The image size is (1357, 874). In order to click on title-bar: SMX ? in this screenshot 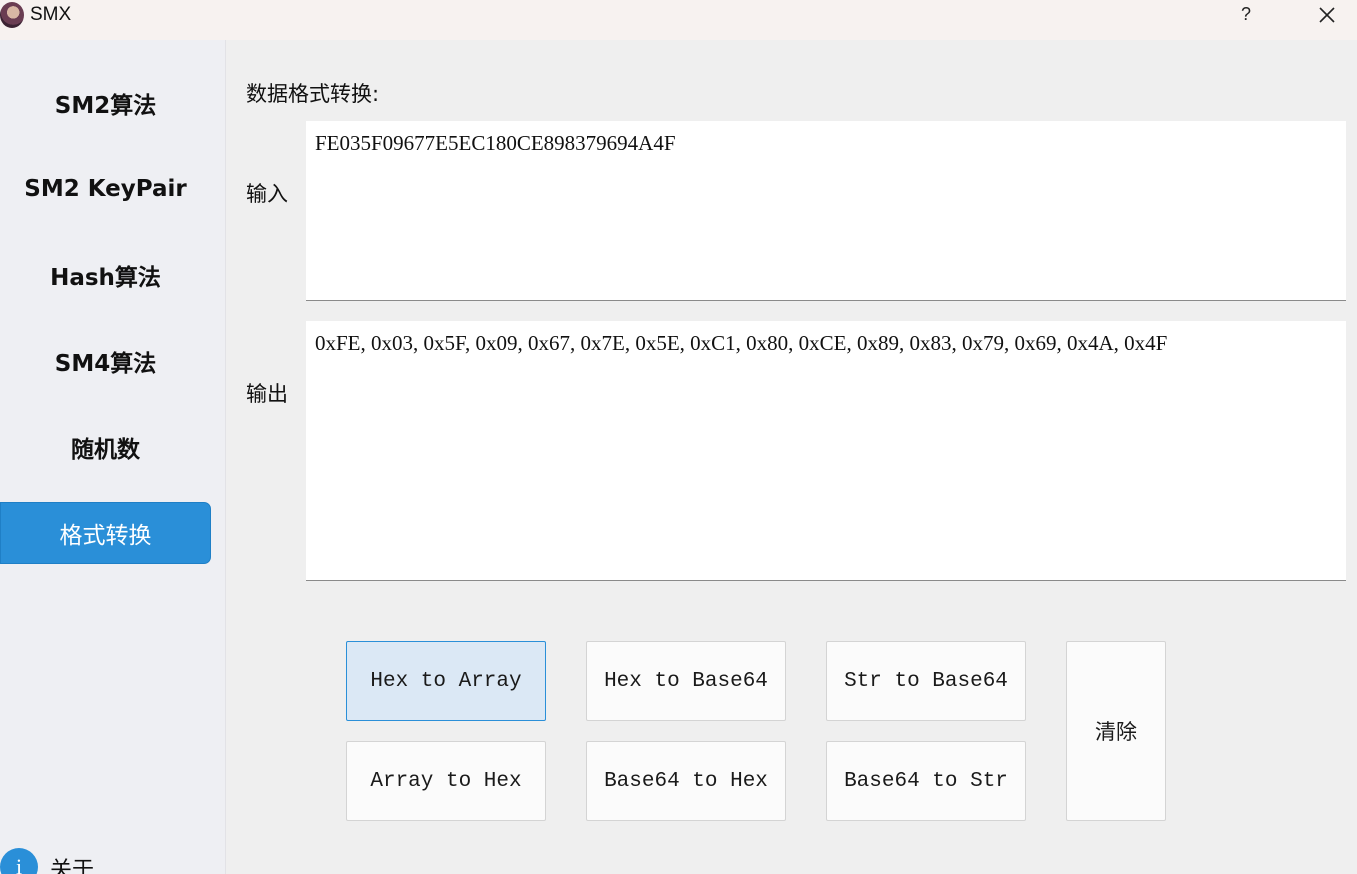, I will do `click(678, 20)`.